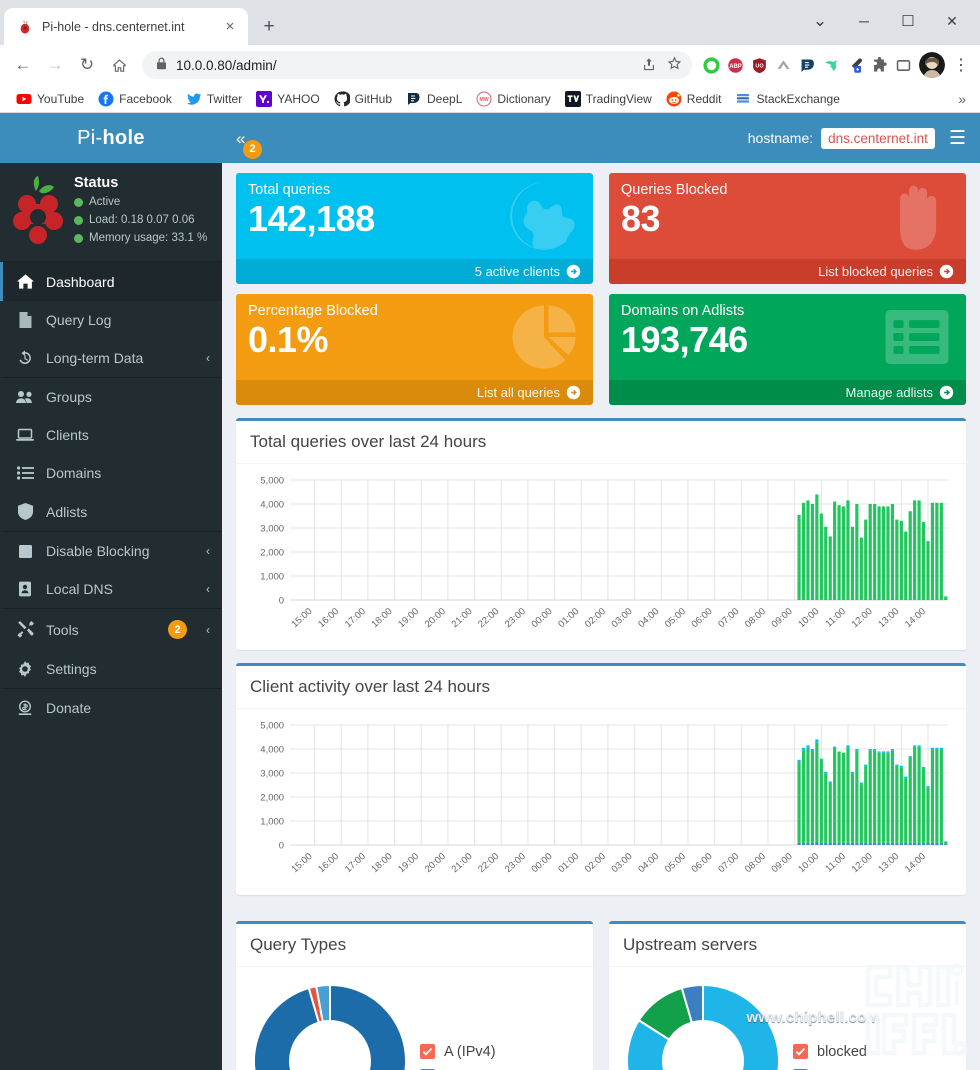  I want to click on stackexchange-icon, so click(743, 99).